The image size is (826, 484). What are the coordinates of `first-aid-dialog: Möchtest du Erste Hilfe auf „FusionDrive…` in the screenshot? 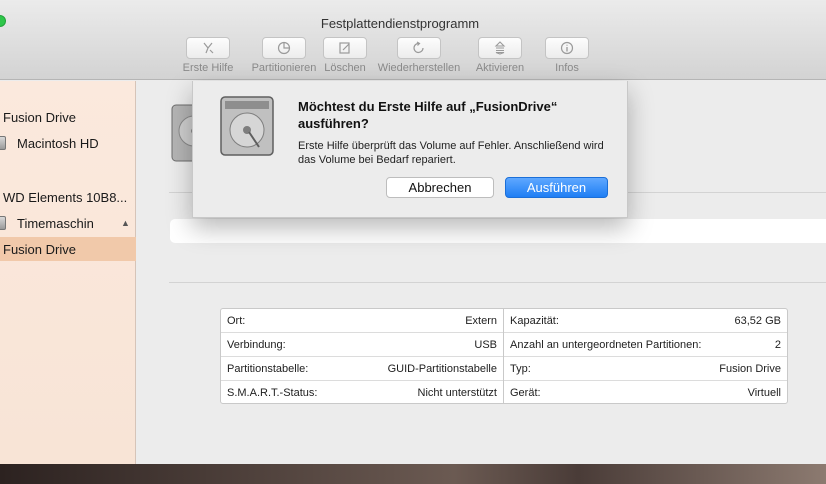 It's located at (410, 149).